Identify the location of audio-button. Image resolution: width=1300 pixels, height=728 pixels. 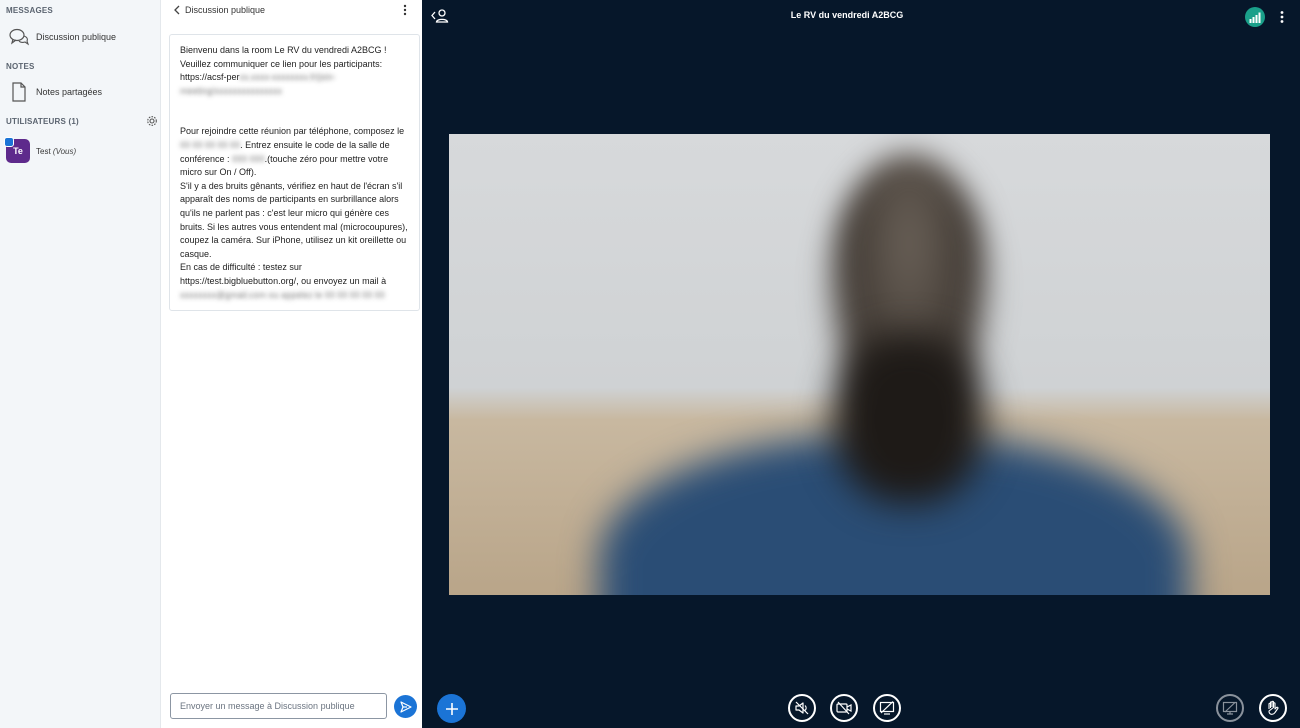
(802, 708).